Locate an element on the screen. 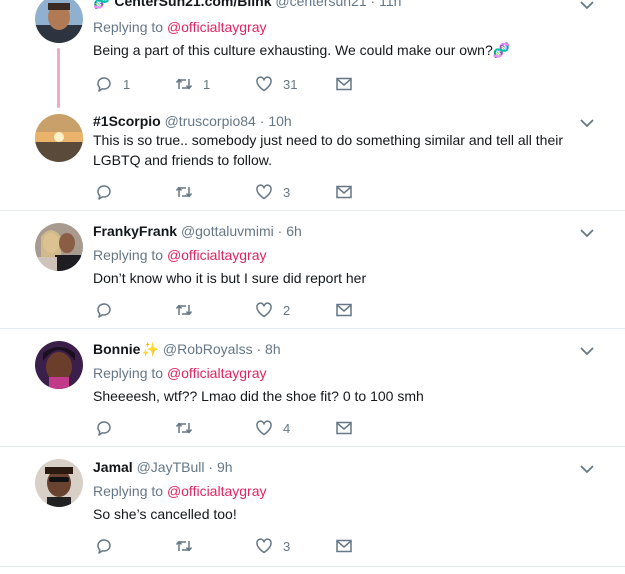 The height and width of the screenshot is (574, 625). user-handle: @centersun21 is located at coordinates (320, 4).